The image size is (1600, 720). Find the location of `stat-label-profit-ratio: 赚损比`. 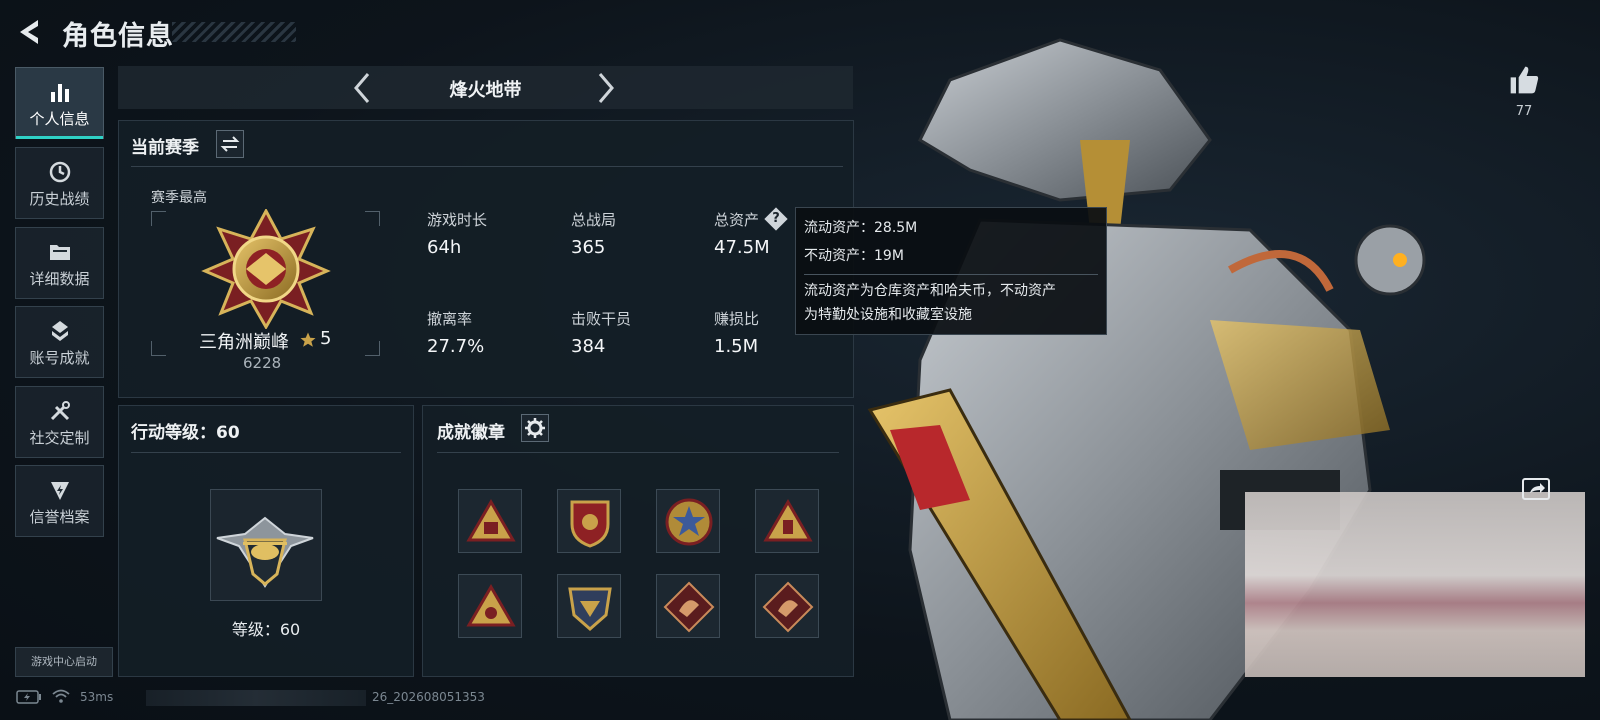

stat-label-profit-ratio: 赚损比 is located at coordinates (737, 319).